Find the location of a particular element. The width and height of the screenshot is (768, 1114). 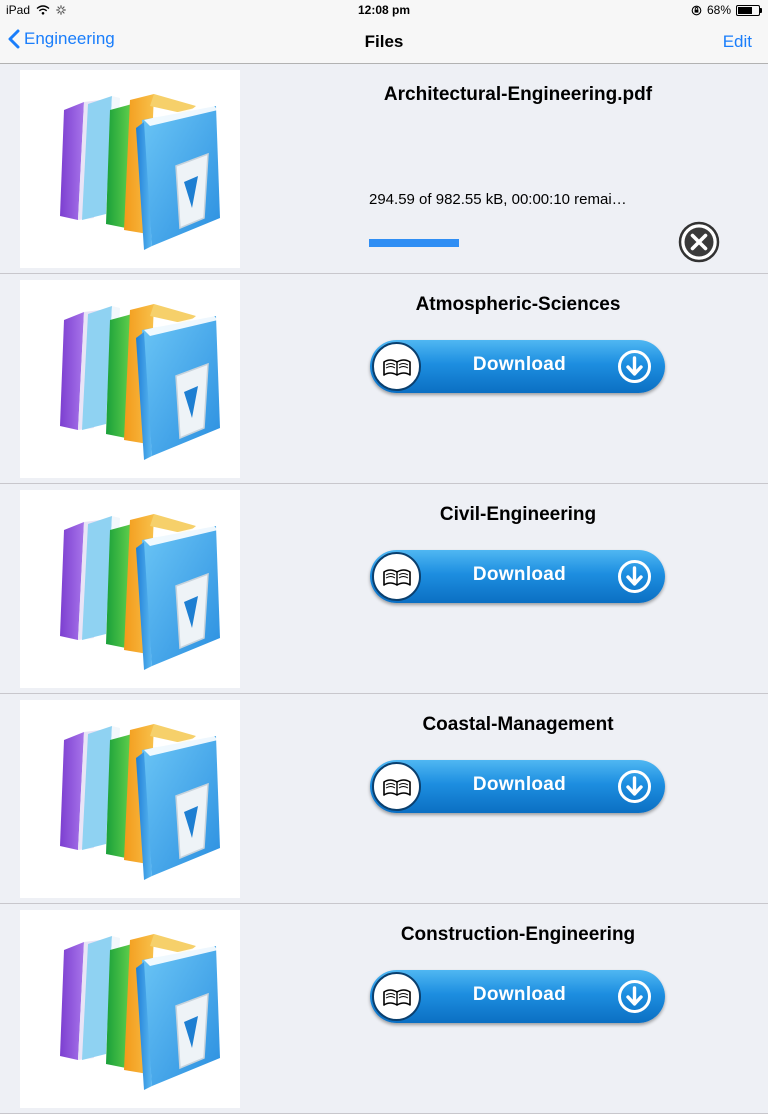

page-title: Files is located at coordinates (384, 41).